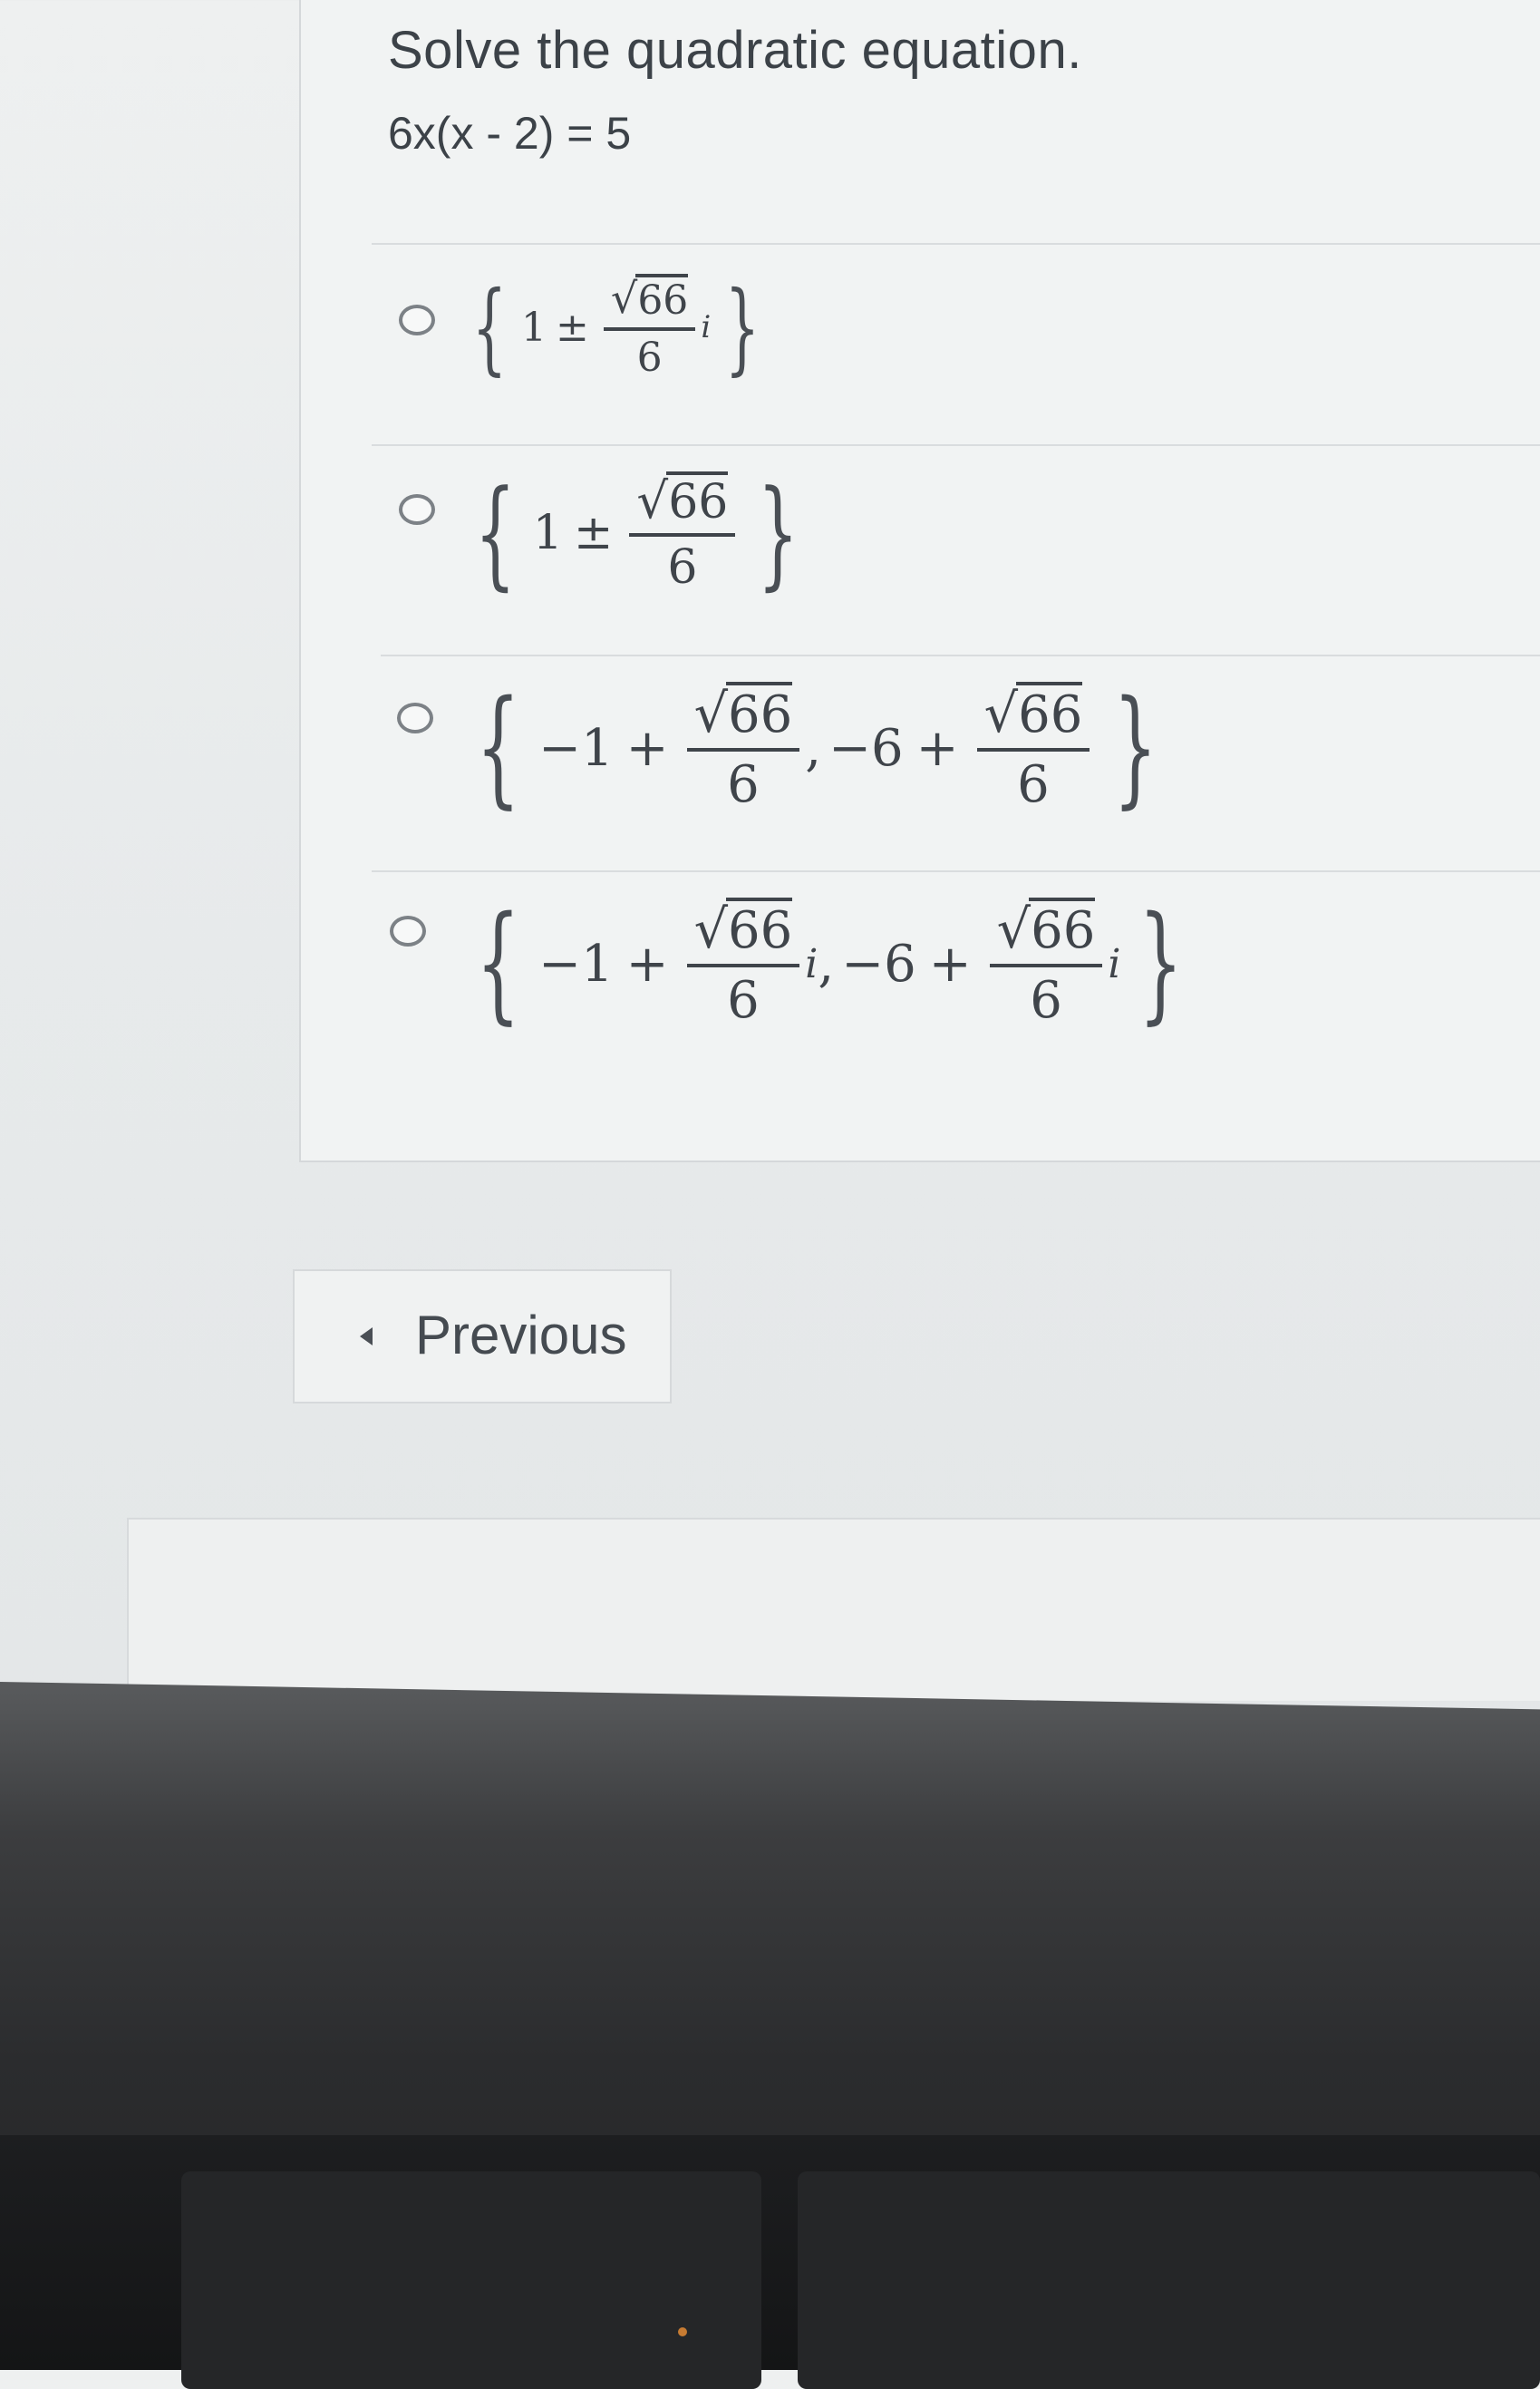  What do you see at coordinates (415, 718) in the screenshot?
I see `radio-option-c-icon` at bounding box center [415, 718].